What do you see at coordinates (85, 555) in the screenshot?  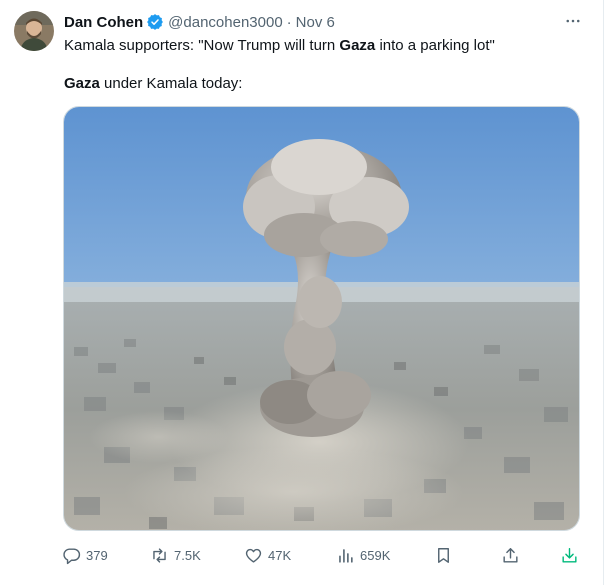 I see `reply-button: 379` at bounding box center [85, 555].